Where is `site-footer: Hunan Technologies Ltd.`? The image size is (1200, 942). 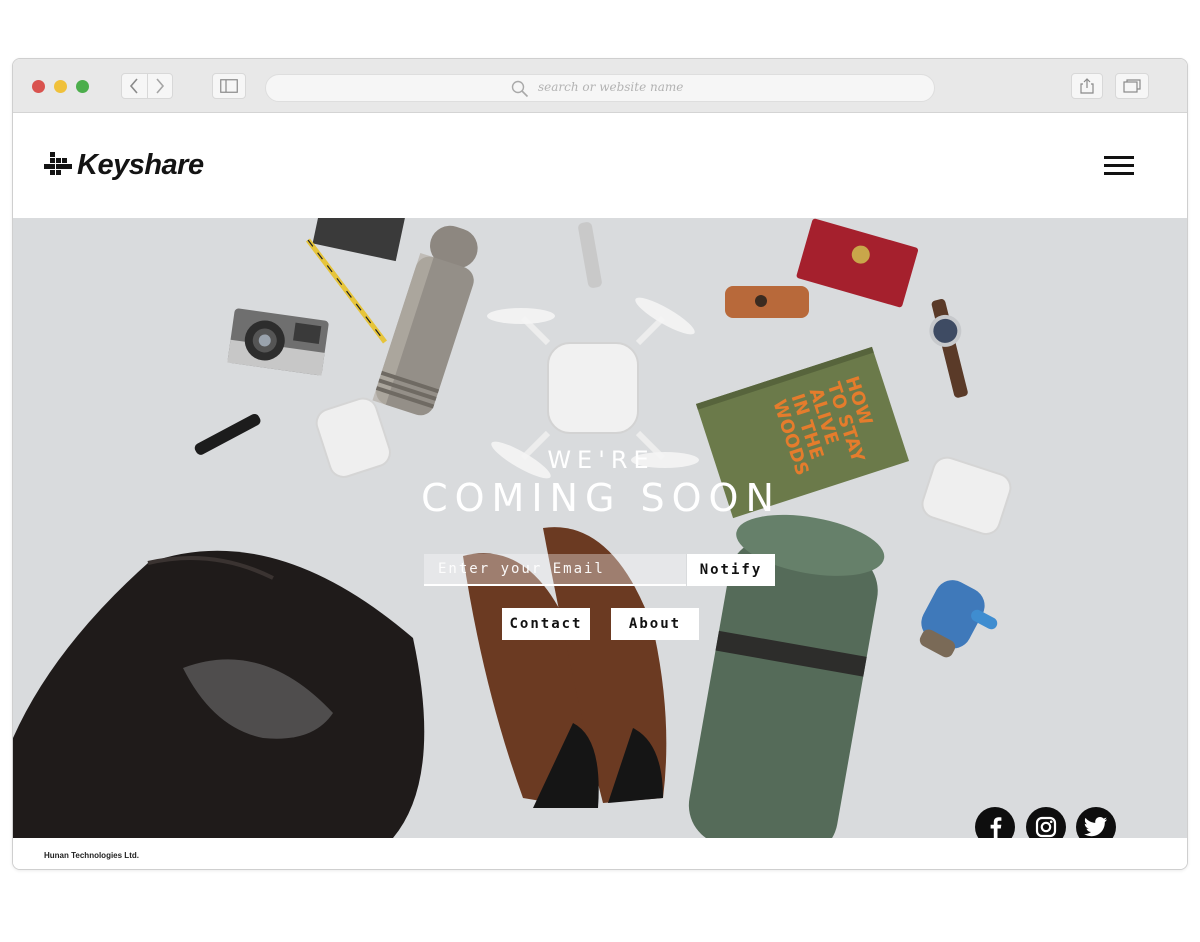
site-footer: Hunan Technologies Ltd. is located at coordinates (600, 853).